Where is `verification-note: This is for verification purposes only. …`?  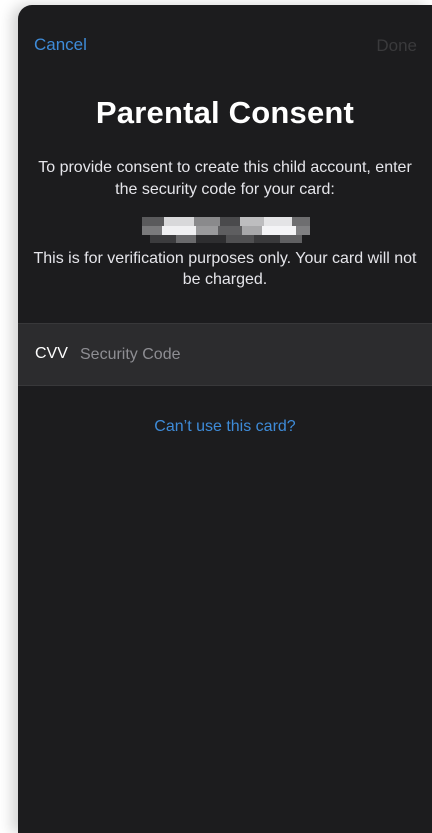 verification-note: This is for verification purposes only. … is located at coordinates (225, 269).